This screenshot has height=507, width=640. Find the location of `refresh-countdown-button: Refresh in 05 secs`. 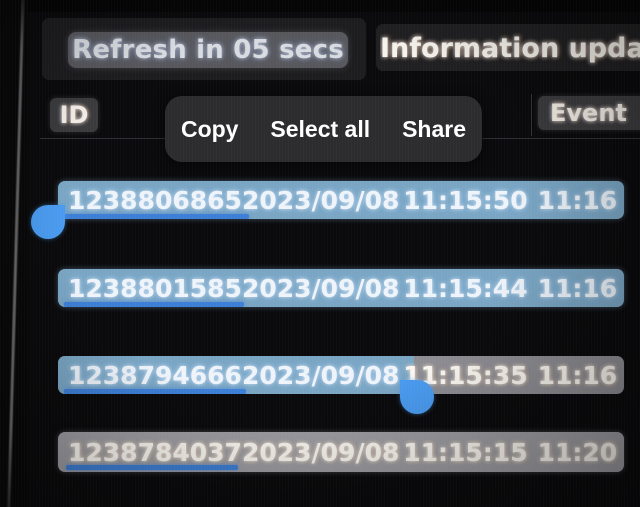

refresh-countdown-button: Refresh in 05 secs is located at coordinates (208, 50).